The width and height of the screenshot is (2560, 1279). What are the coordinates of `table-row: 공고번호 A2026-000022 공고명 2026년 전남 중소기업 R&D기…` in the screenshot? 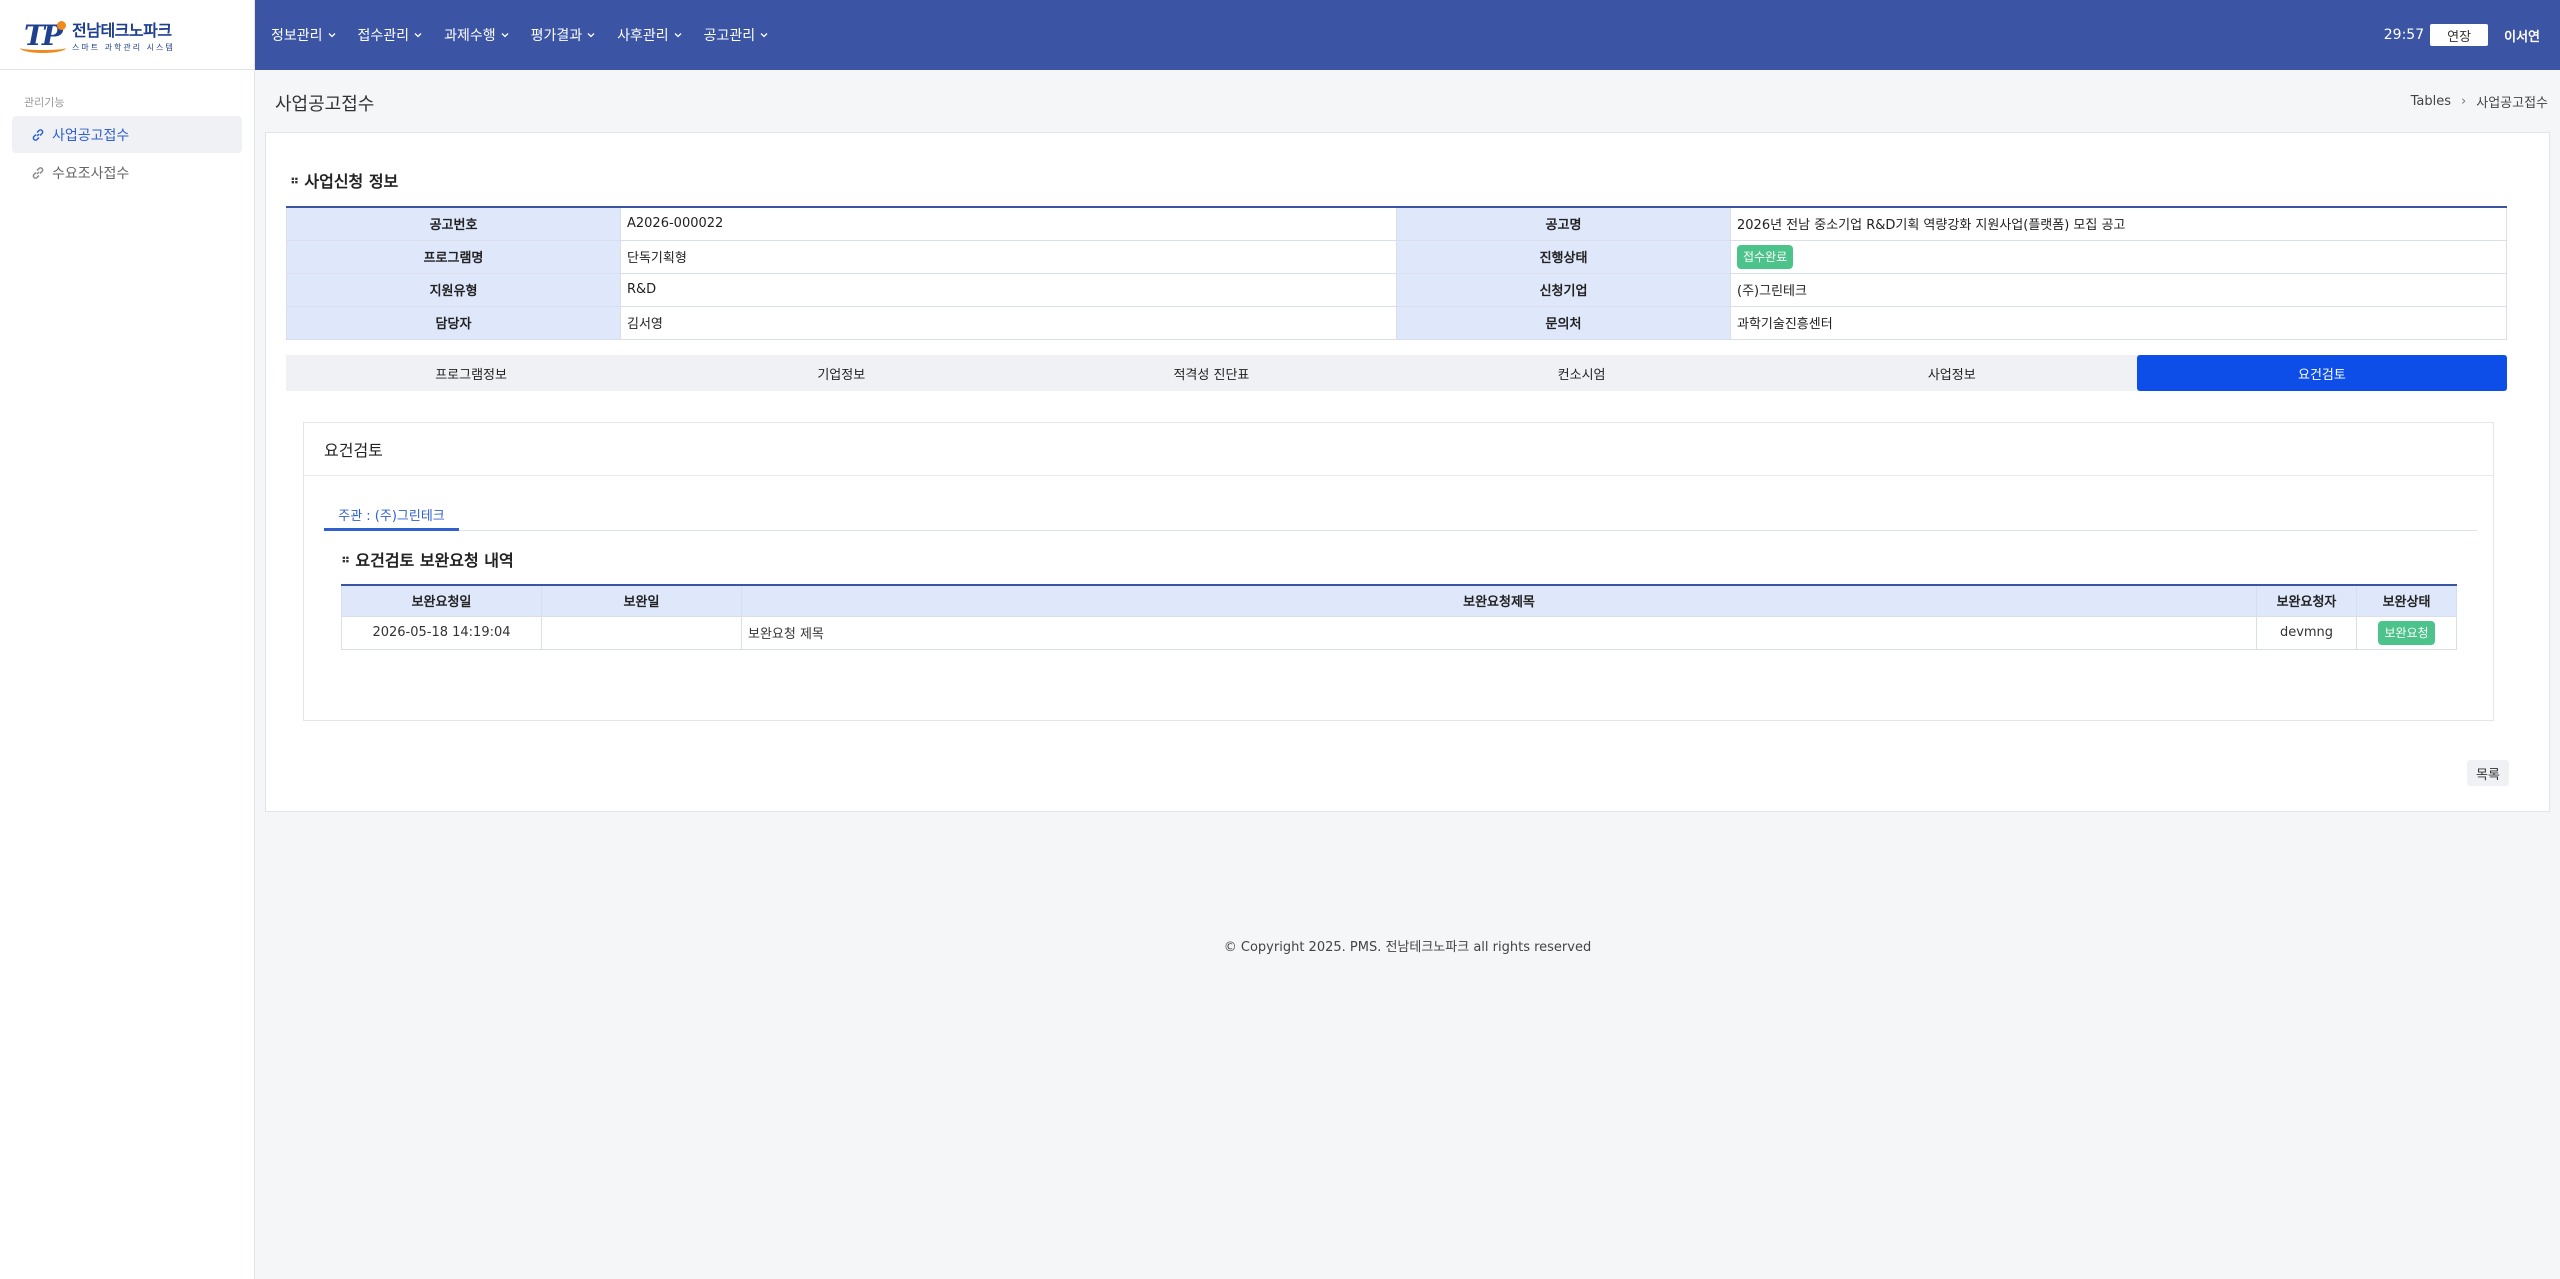 It's located at (1396, 223).